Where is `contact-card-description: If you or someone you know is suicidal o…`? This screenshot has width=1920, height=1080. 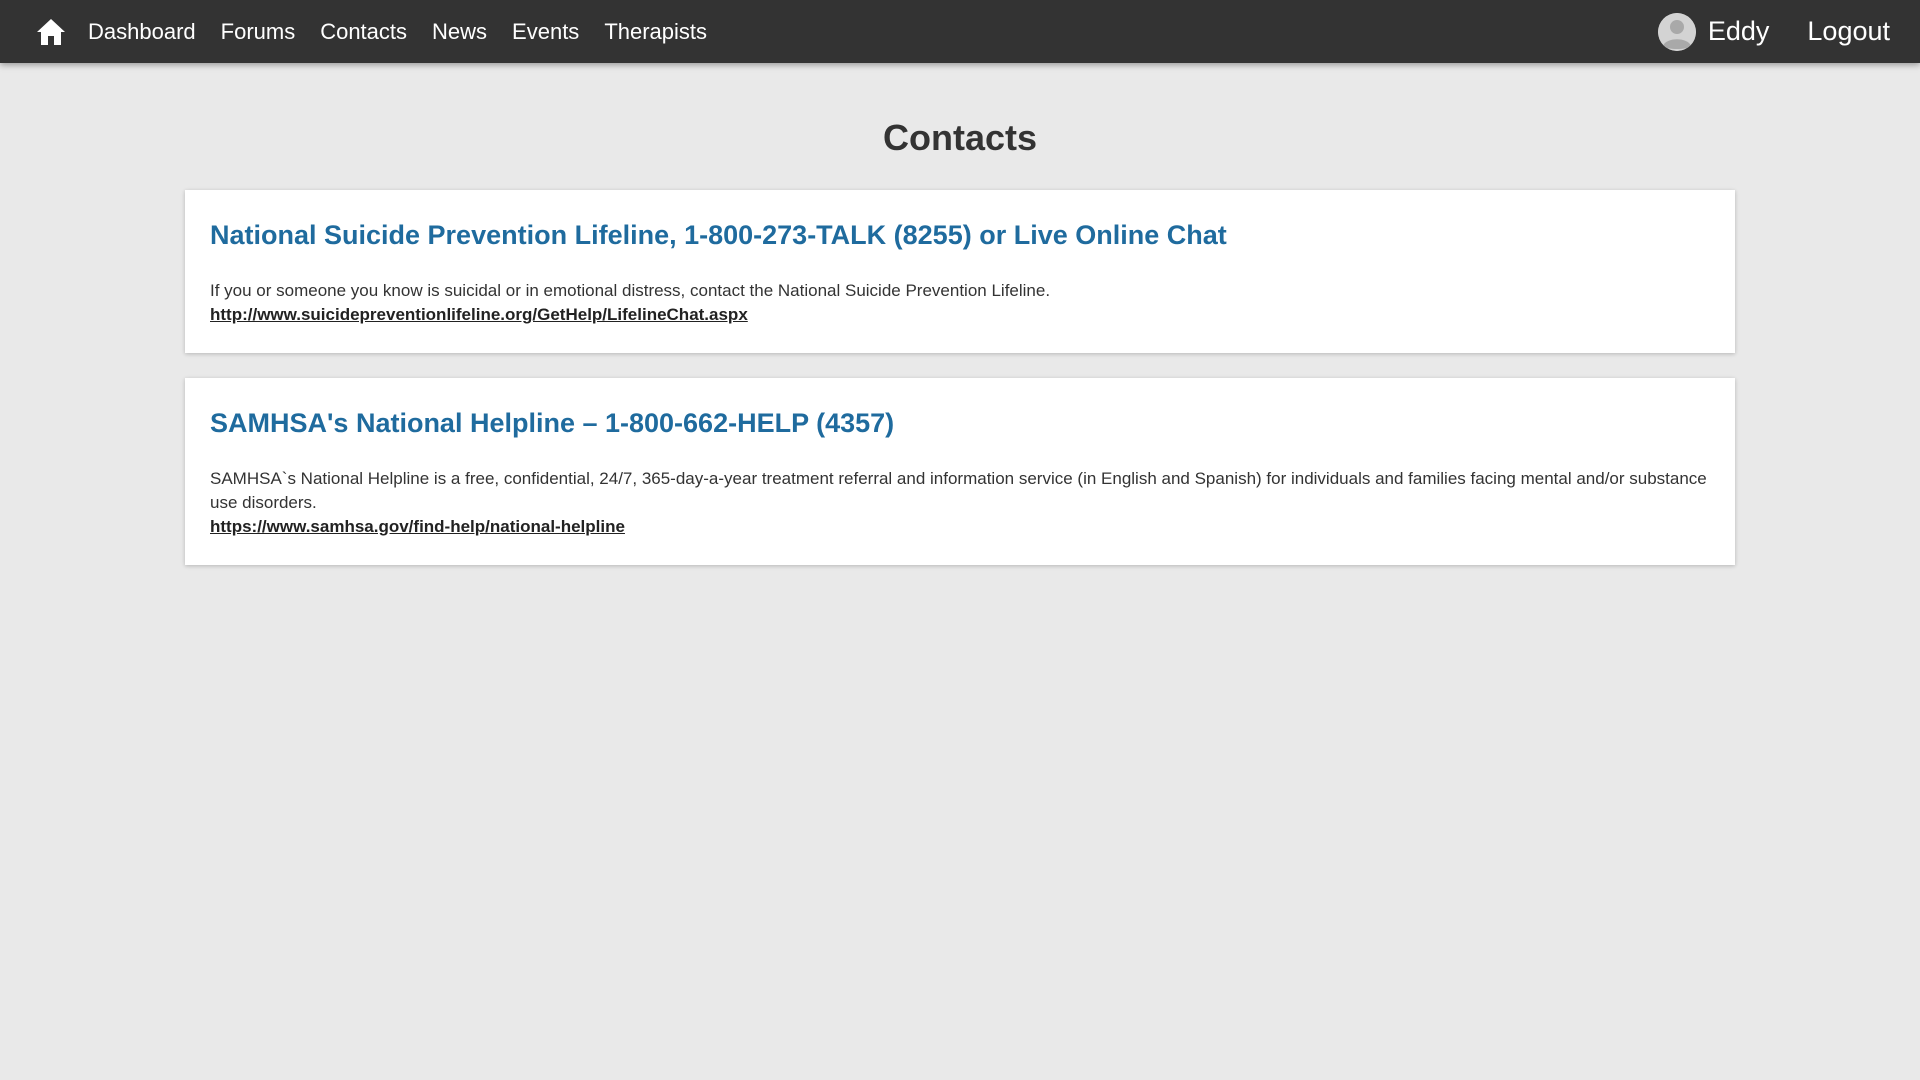 contact-card-description: If you or someone you know is suicidal o… is located at coordinates (630, 290).